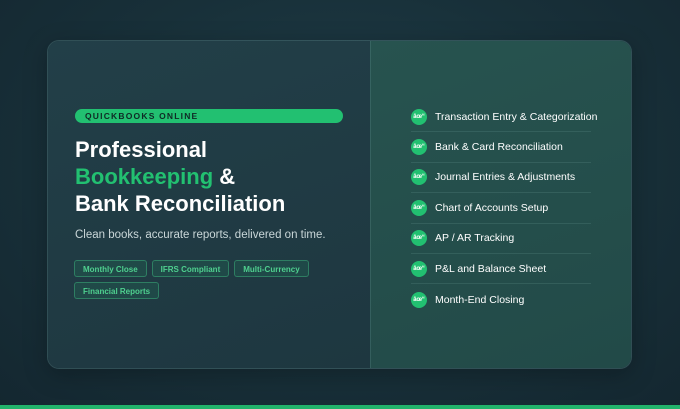 The image size is (680, 409). I want to click on headline-accent: Bookkeeping, so click(144, 176).